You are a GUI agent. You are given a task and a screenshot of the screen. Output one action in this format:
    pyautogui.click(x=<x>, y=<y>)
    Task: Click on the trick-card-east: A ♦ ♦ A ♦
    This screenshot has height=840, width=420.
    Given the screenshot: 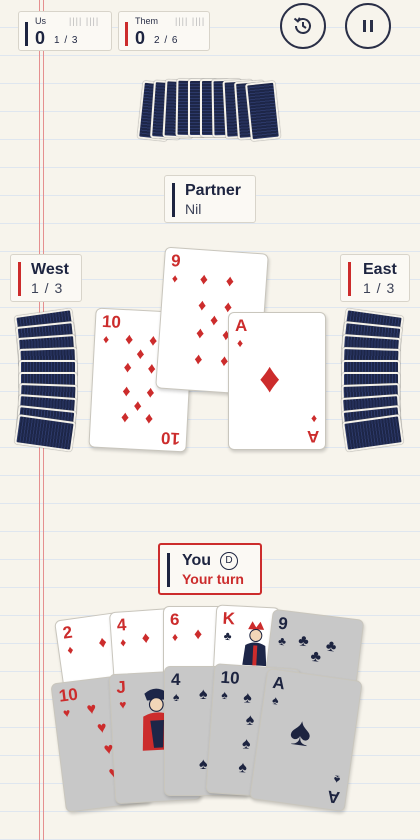 What is the action you would take?
    pyautogui.click(x=277, y=381)
    